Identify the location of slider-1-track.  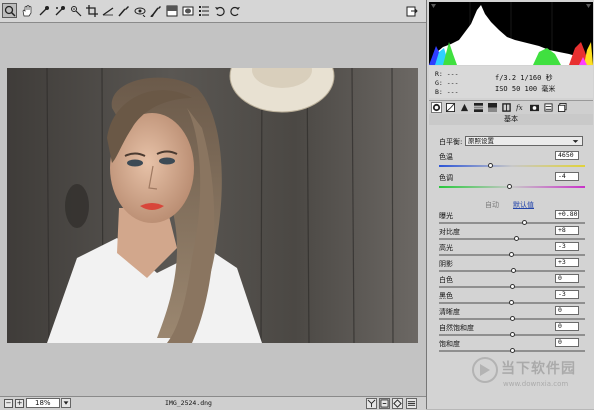
(512, 238).